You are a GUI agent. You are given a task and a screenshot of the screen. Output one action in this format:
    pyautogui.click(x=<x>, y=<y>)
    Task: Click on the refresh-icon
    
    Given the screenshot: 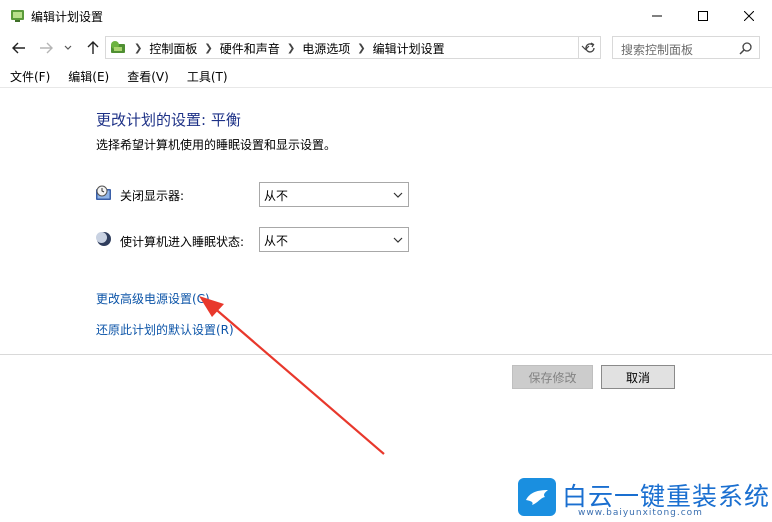 What is the action you would take?
    pyautogui.click(x=590, y=47)
    